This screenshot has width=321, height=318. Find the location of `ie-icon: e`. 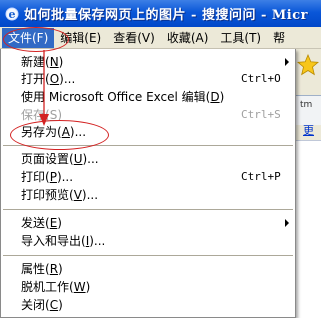

ie-icon: e is located at coordinates (12, 14).